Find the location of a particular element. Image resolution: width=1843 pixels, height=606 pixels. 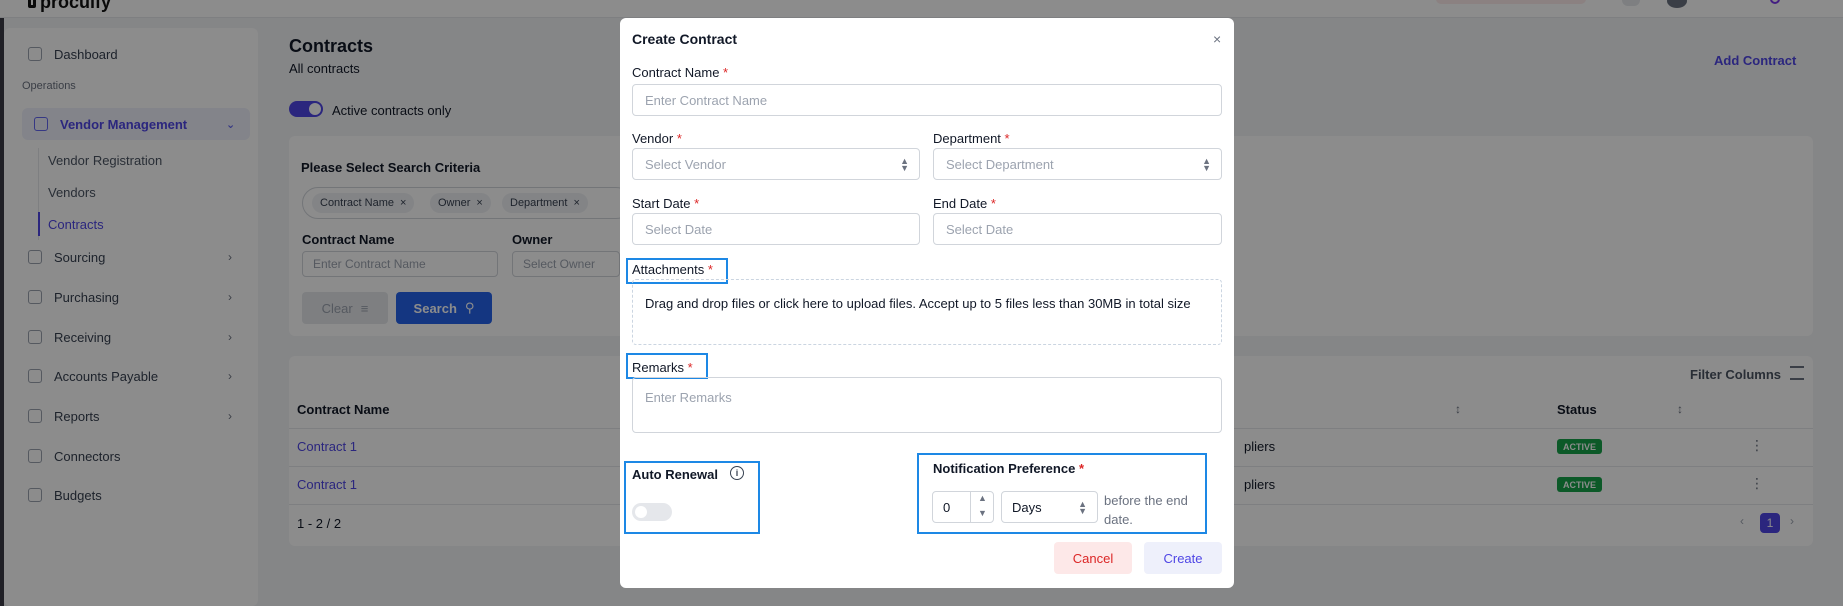

contract-name-input: Enter Contract Name is located at coordinates (927, 100).